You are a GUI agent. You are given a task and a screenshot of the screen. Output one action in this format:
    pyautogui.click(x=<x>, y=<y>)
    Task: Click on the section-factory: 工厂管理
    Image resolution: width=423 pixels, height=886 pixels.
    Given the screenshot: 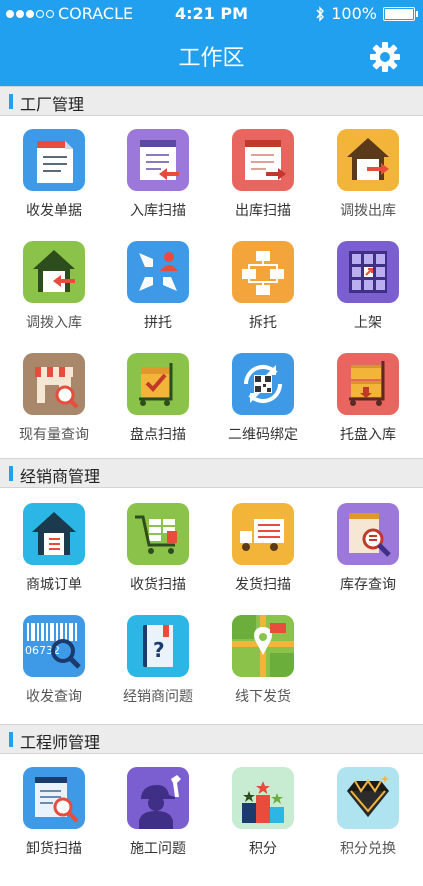 What is the action you would take?
    pyautogui.click(x=211, y=101)
    